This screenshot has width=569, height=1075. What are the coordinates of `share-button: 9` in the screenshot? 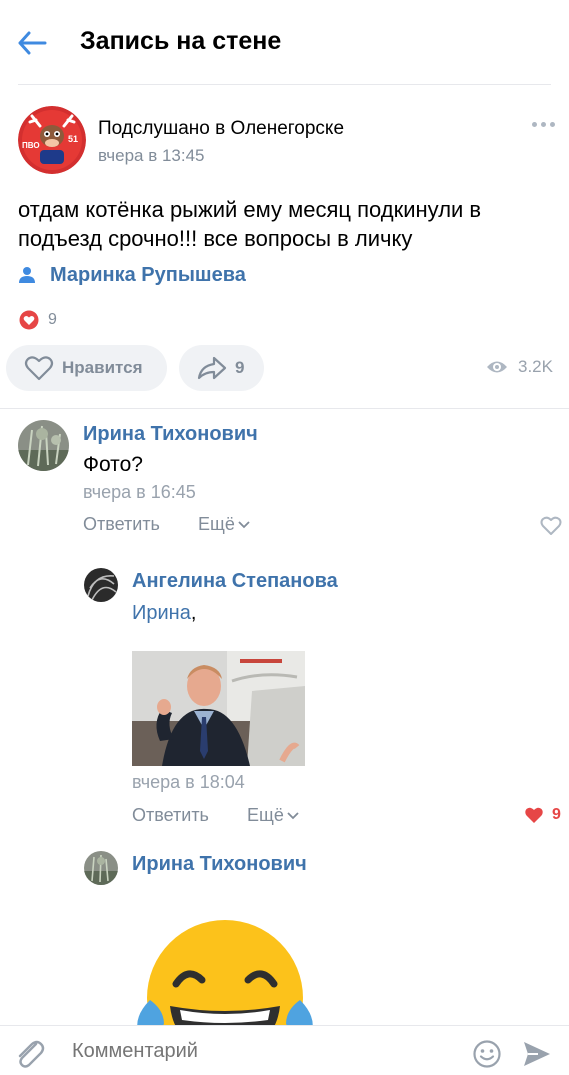 It's located at (221, 368).